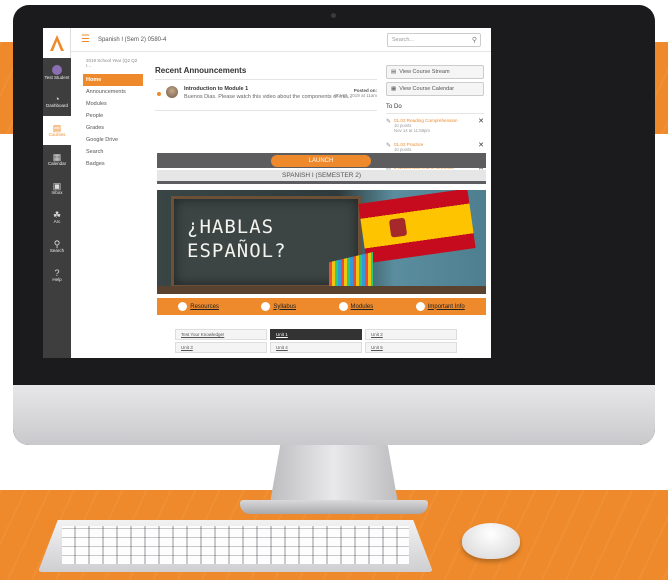  I want to click on course-nav-search: Search, so click(113, 152).